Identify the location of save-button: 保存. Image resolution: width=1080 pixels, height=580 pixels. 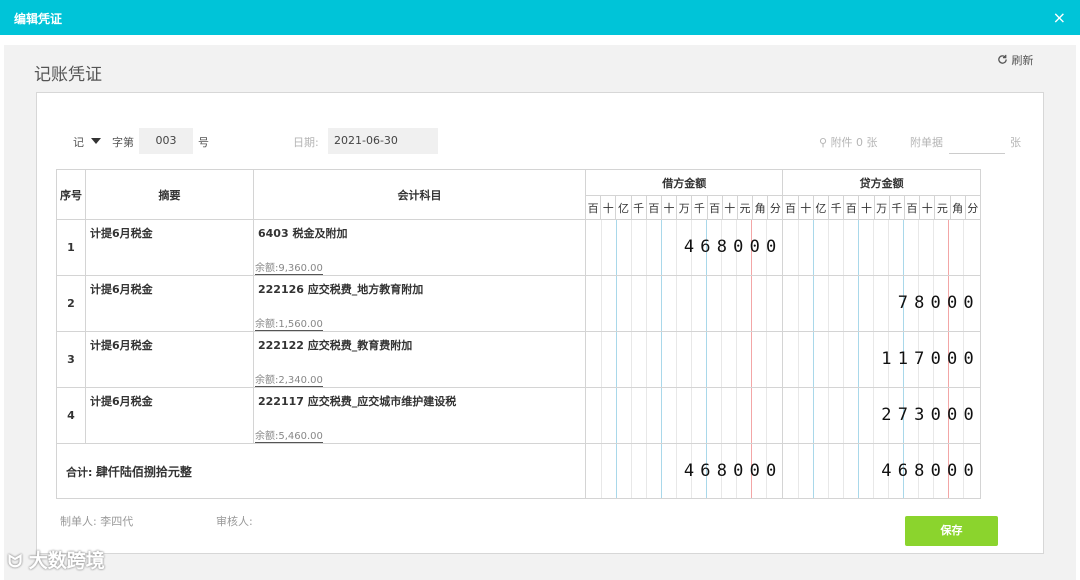
(951, 531).